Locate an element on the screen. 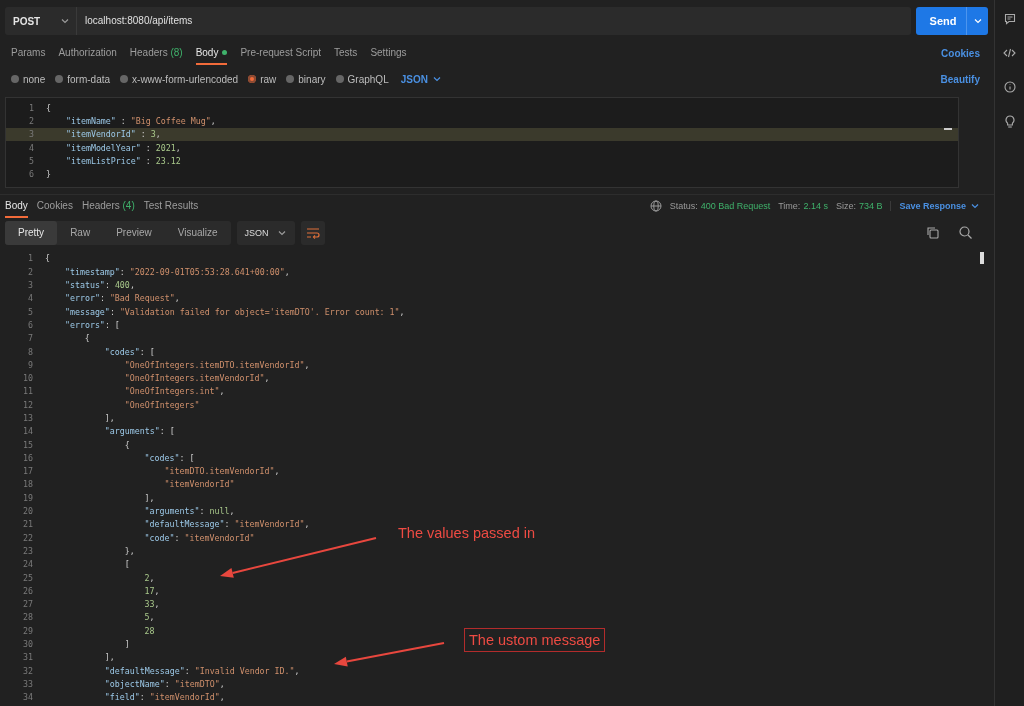  scrollbar-thumb is located at coordinates (982, 257).